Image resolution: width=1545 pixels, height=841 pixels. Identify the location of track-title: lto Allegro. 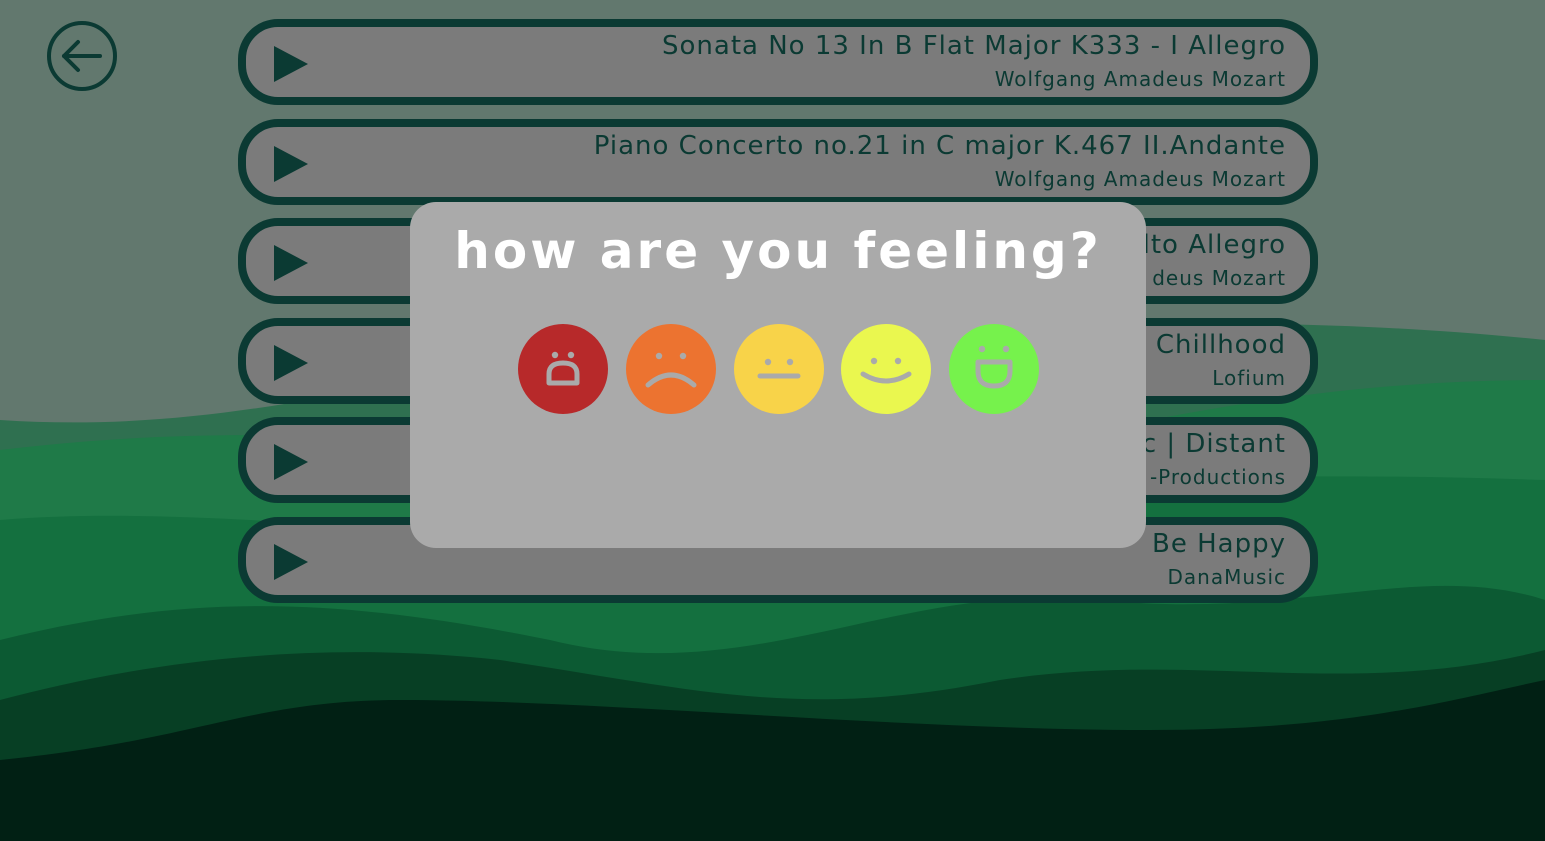
(1214, 245).